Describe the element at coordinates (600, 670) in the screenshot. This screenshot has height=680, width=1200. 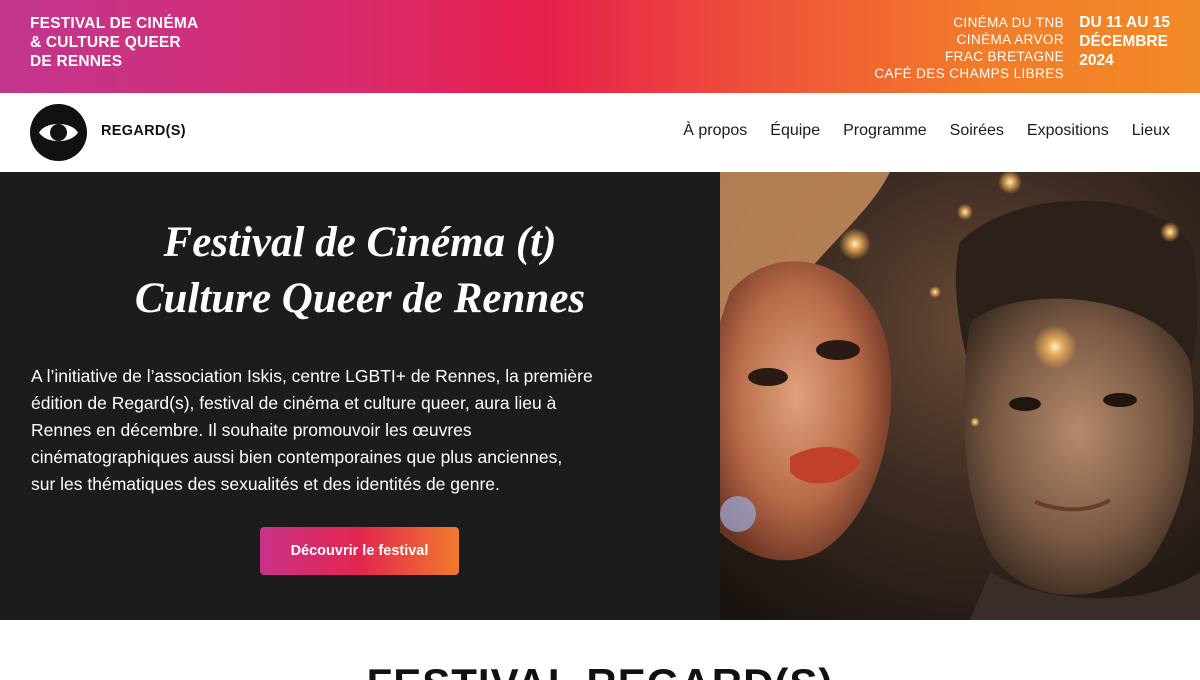
I see `section-heading: FESTIVAL REGARD(S)` at that location.